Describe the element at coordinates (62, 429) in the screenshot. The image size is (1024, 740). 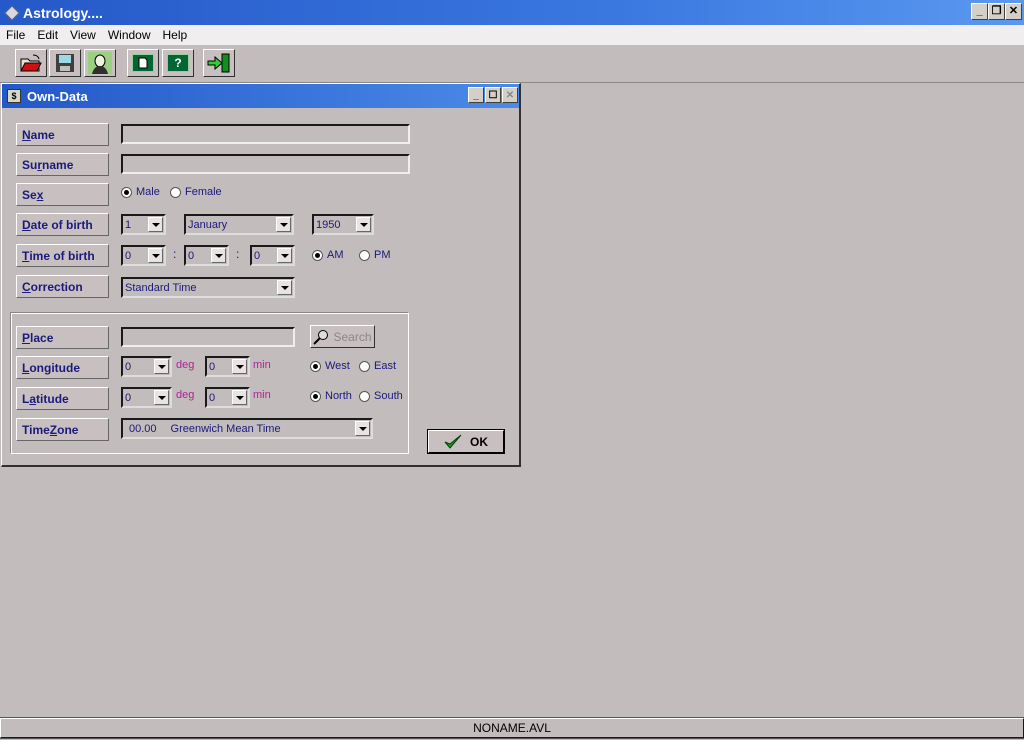
I see `timezone-label: Time Zone` at that location.